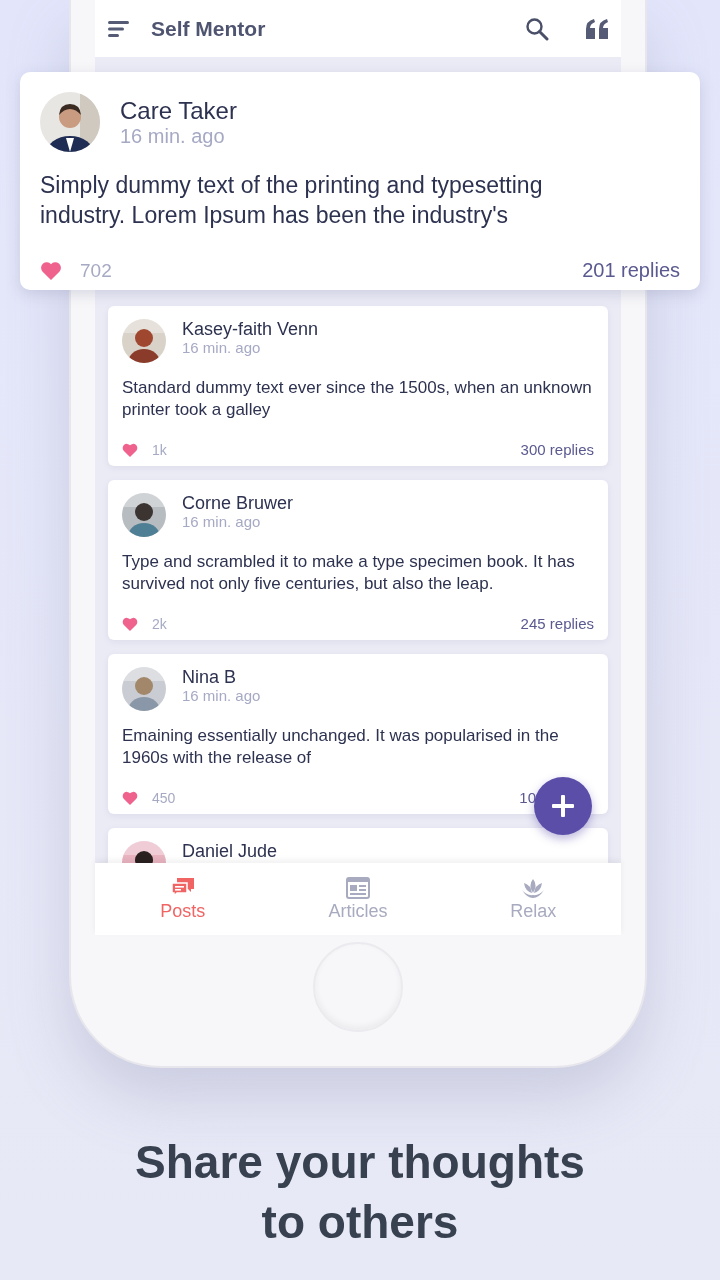 The image size is (720, 1280). What do you see at coordinates (119, 28) in the screenshot?
I see `menu-icon` at bounding box center [119, 28].